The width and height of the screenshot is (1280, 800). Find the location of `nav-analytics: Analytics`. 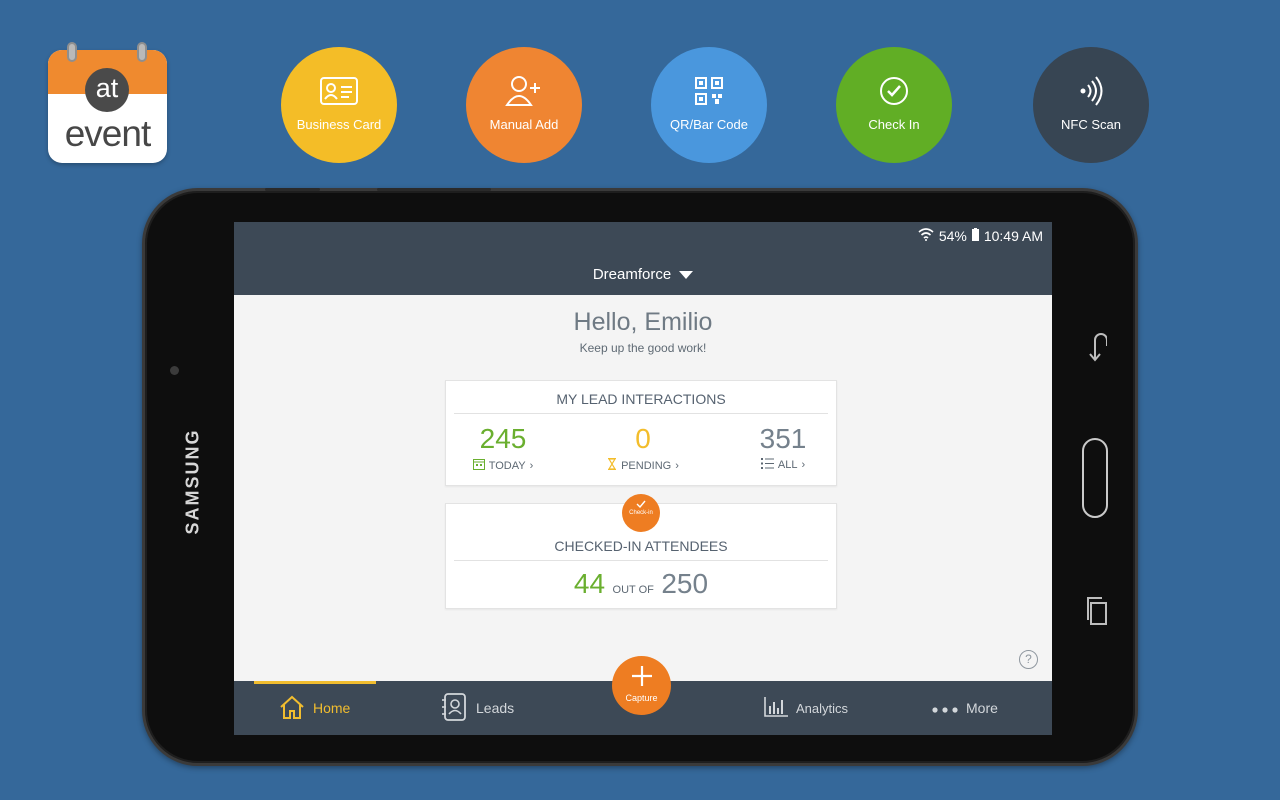

nav-analytics: Analytics is located at coordinates (806, 708).